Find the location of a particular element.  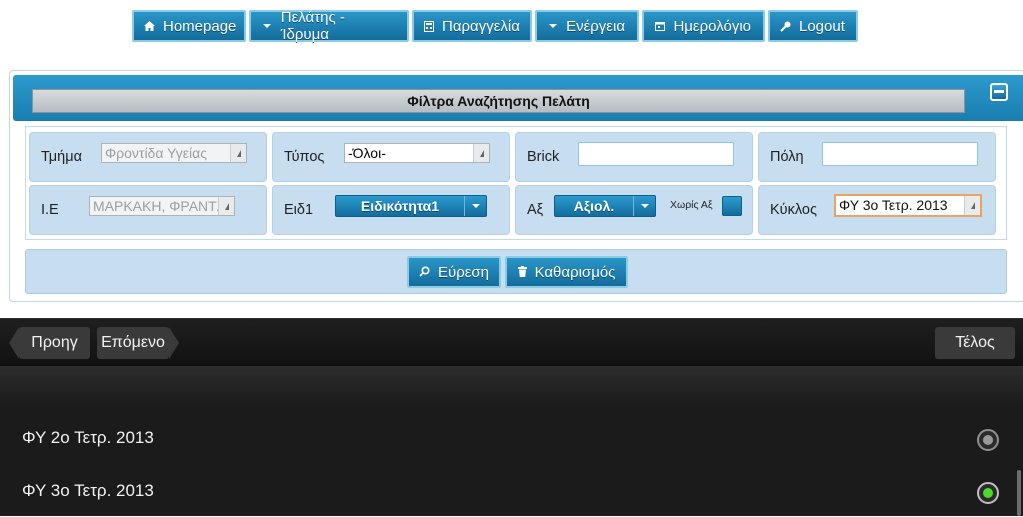

key-icon is located at coordinates (785, 26).